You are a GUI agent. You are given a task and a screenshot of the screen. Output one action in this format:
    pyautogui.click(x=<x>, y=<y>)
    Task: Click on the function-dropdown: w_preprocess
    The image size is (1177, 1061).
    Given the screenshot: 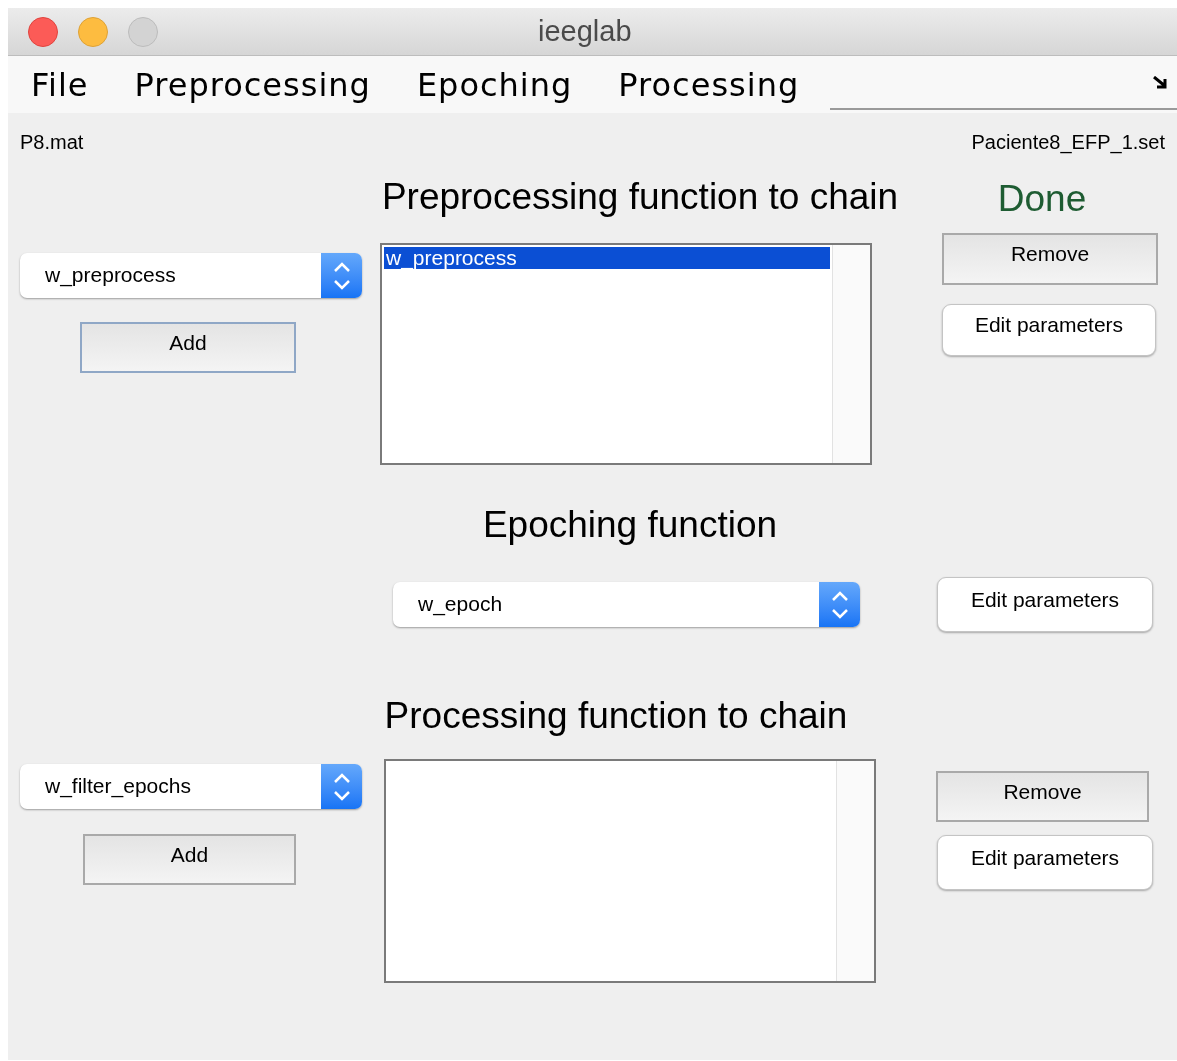 What is the action you would take?
    pyautogui.click(x=191, y=275)
    